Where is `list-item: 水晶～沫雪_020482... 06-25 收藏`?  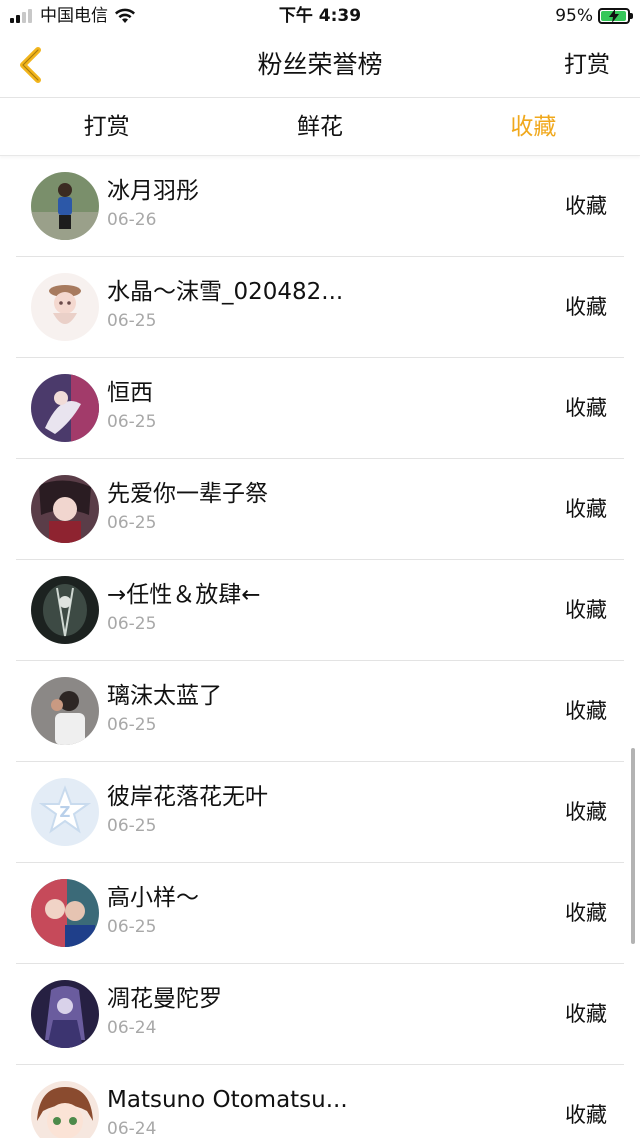
list-item: 水晶～沫雪_020482... 06-25 收藏 is located at coordinates (320, 307).